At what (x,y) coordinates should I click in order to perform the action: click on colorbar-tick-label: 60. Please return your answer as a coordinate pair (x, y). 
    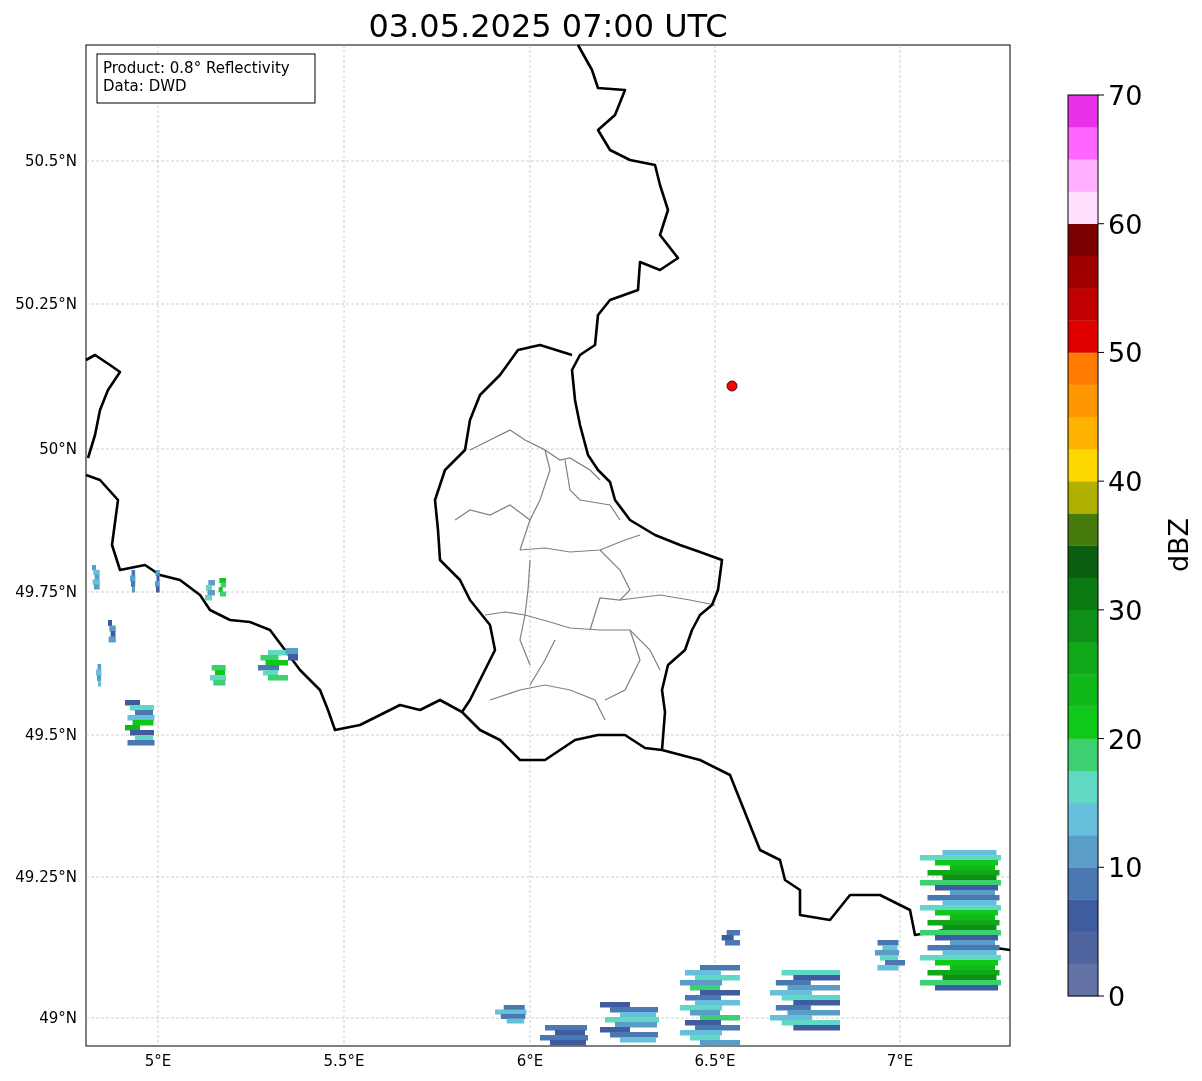
    Looking at the image, I should click on (1125, 224).